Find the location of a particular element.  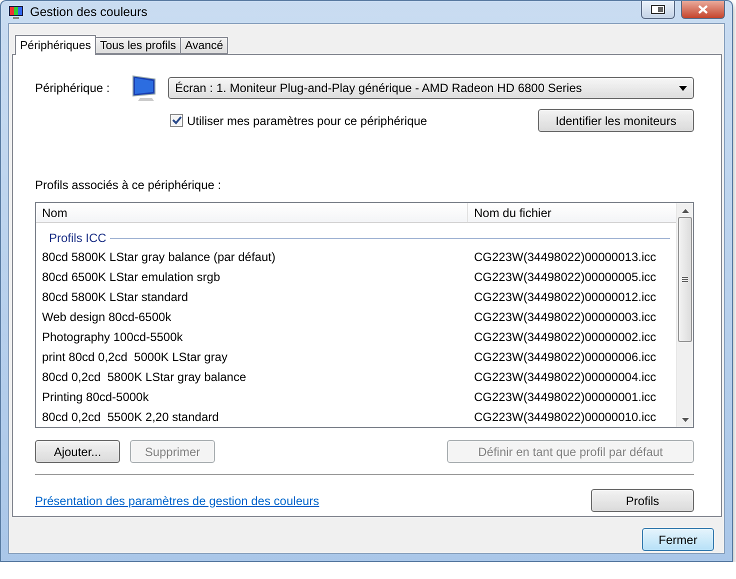

profile-file: CG223W(34498022)00000010.icc is located at coordinates (572, 417).